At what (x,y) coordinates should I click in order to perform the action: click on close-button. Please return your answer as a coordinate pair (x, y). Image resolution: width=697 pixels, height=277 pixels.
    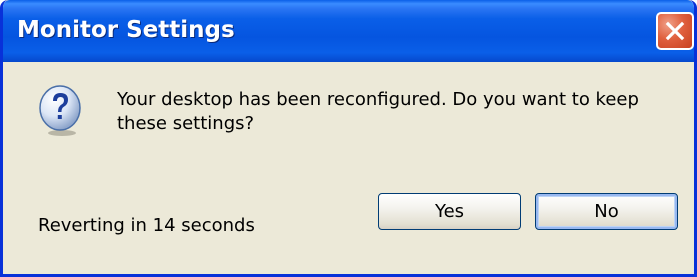
    Looking at the image, I should click on (675, 31).